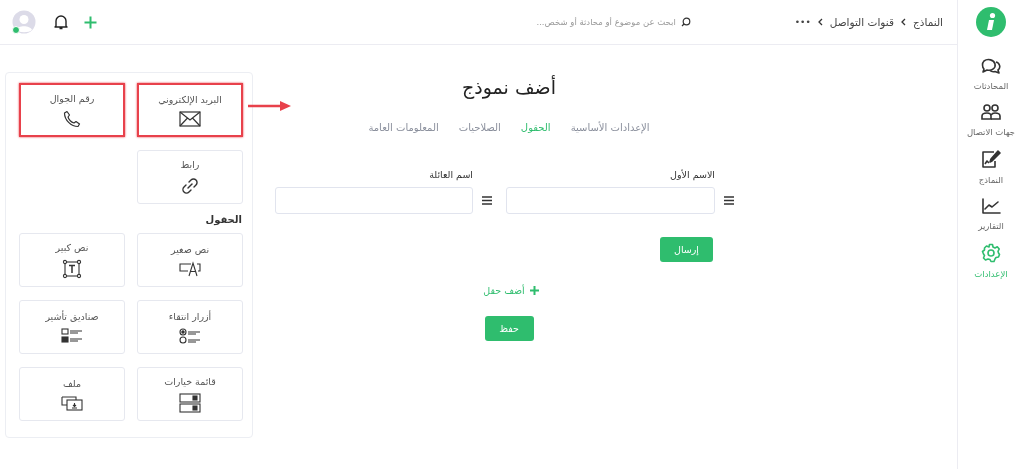  I want to click on people-icon, so click(991, 112).